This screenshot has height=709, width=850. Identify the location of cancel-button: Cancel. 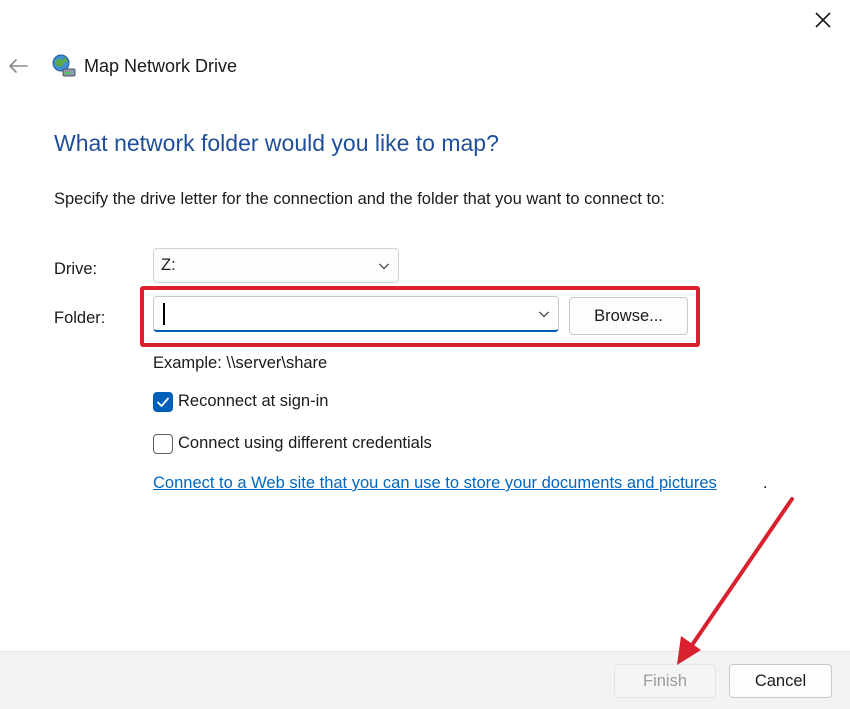
(780, 681).